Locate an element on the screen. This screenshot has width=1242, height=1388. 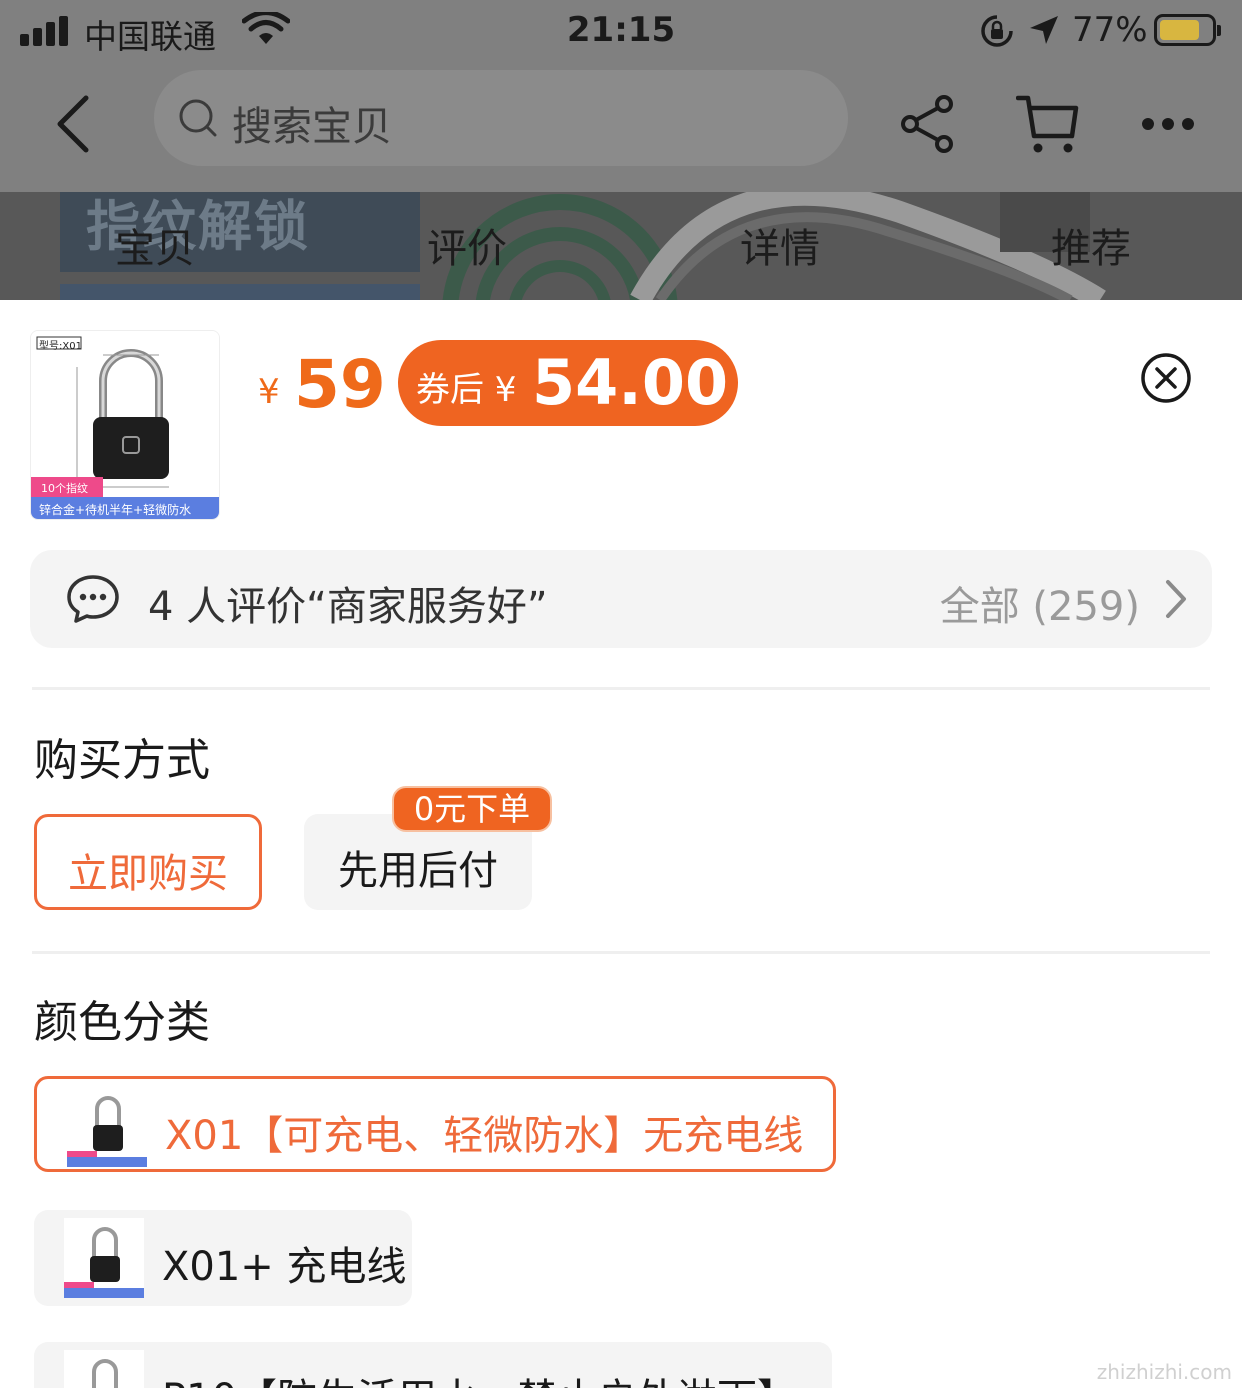
comment-bubble-icon is located at coordinates (93, 599).